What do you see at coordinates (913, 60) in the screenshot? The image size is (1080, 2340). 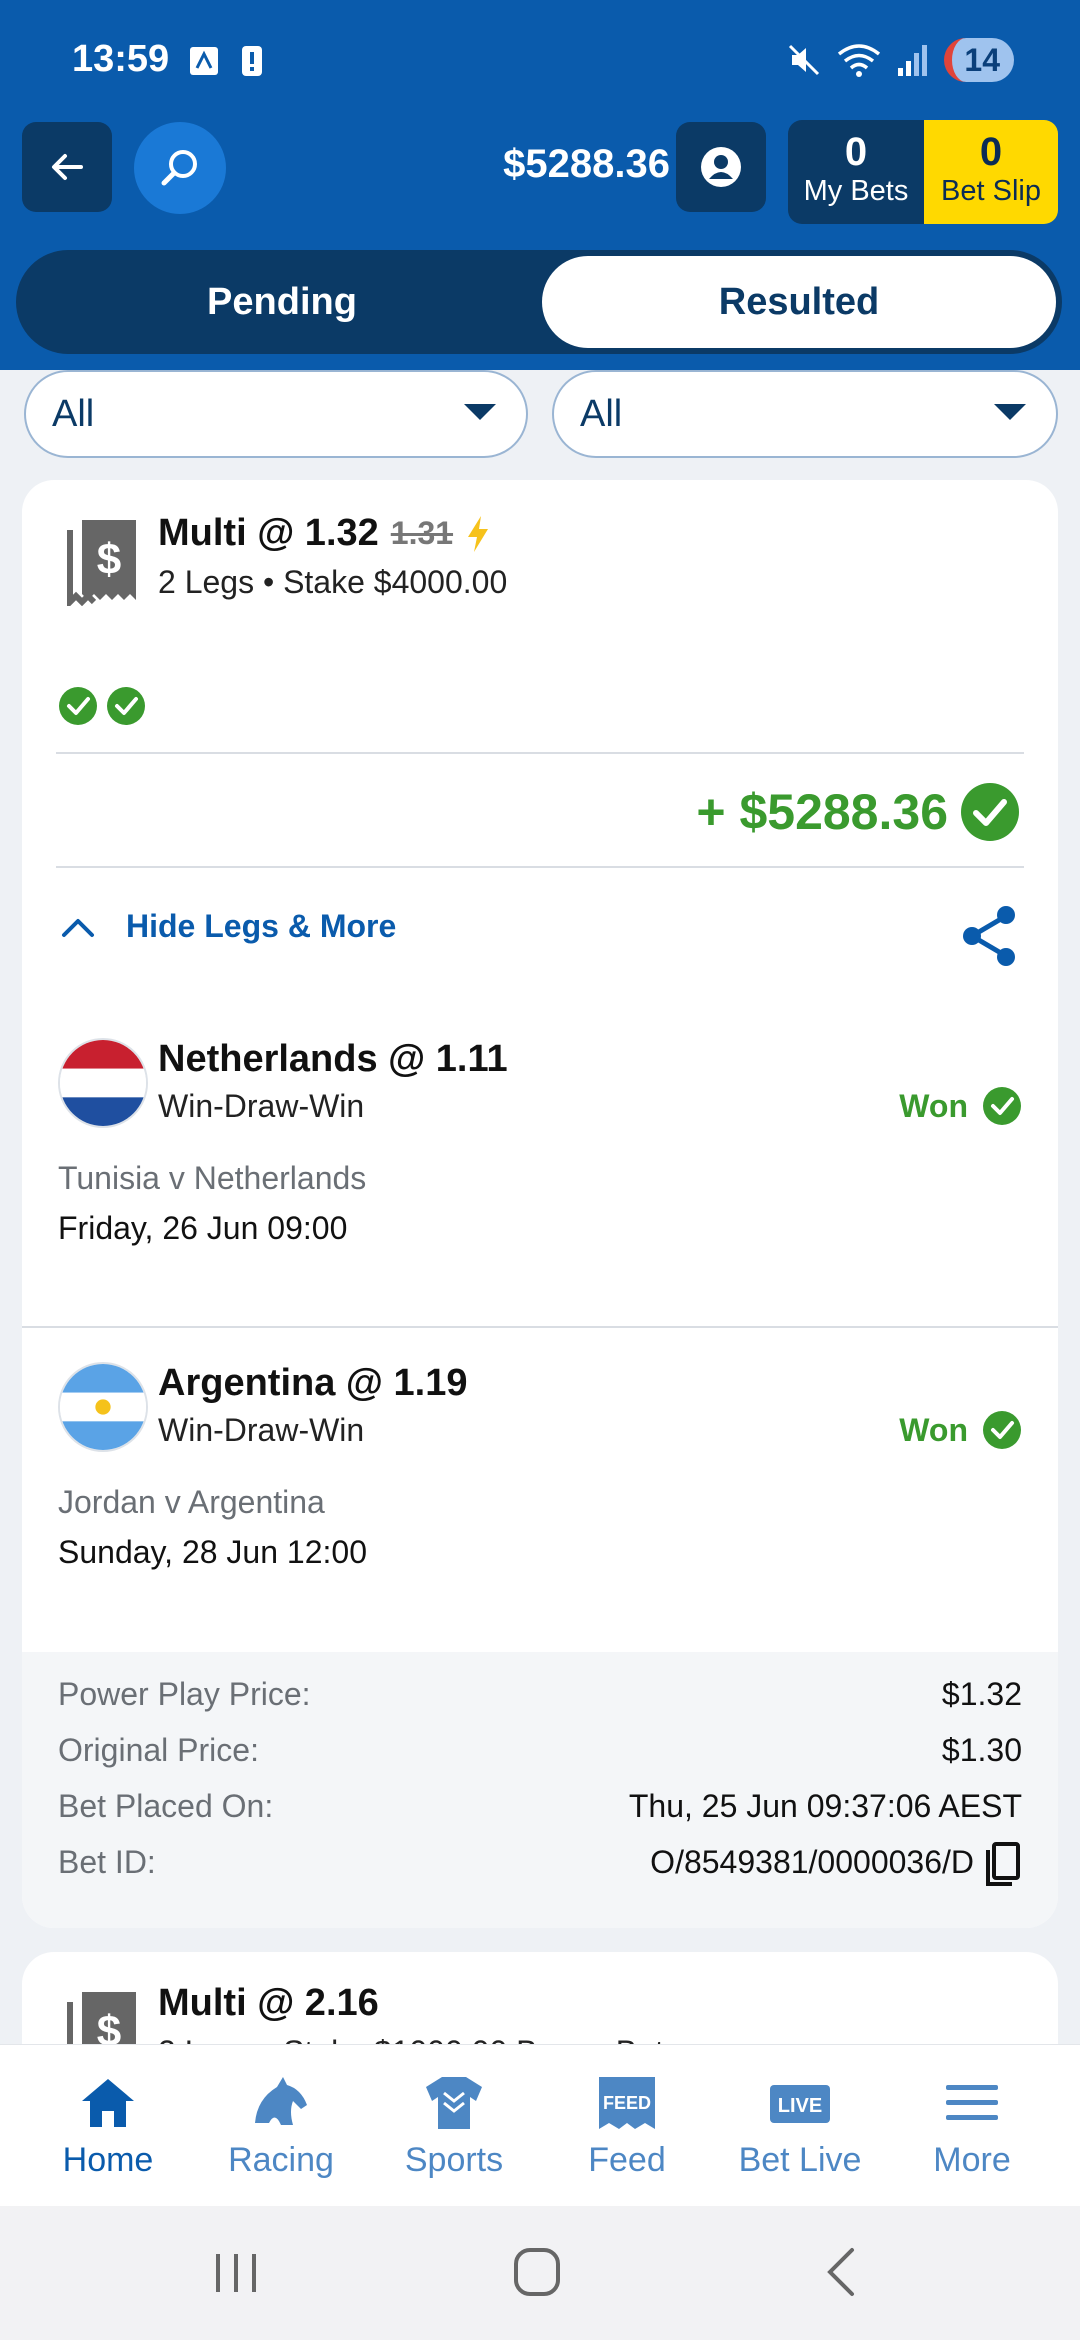 I see `signal-icon` at bounding box center [913, 60].